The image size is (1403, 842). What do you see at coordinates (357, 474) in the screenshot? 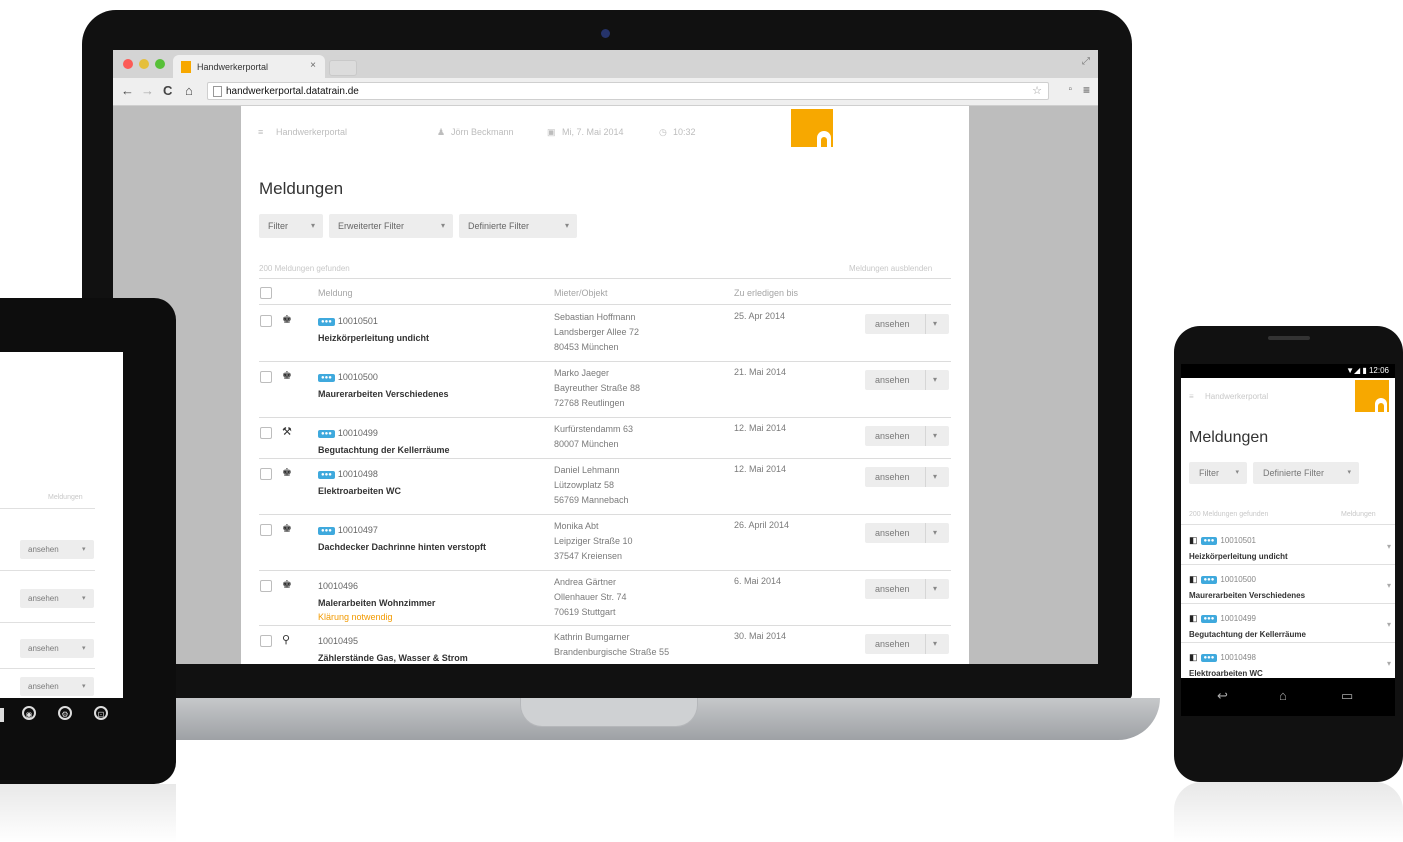
I see `message-id: 10010498` at bounding box center [357, 474].